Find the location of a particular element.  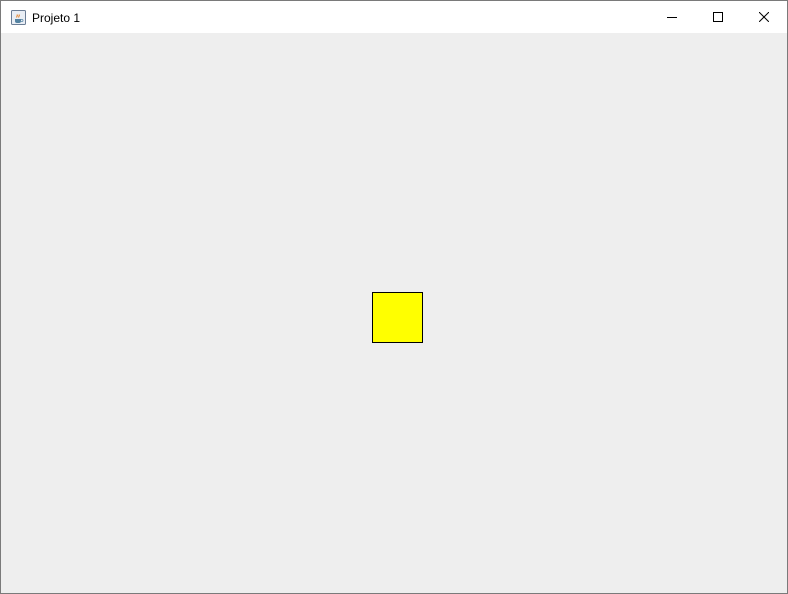

minimize-icon is located at coordinates (672, 17).